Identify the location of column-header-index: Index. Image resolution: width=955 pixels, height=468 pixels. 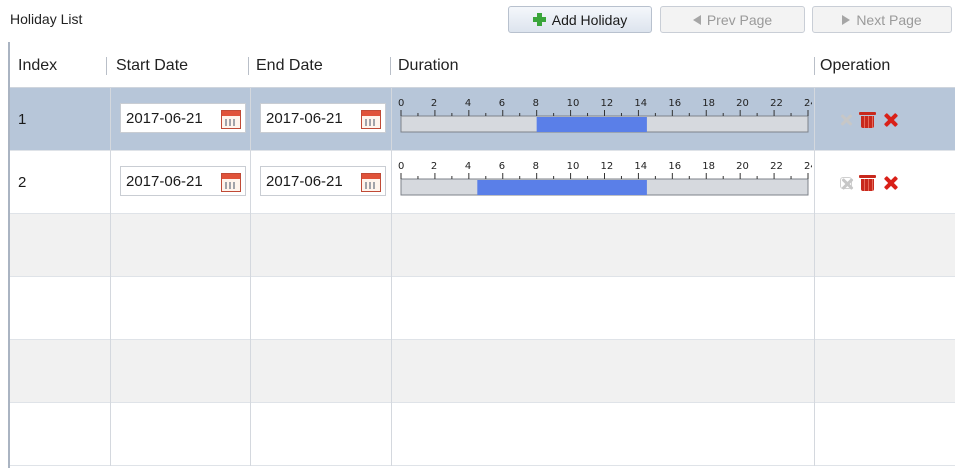
(38, 65).